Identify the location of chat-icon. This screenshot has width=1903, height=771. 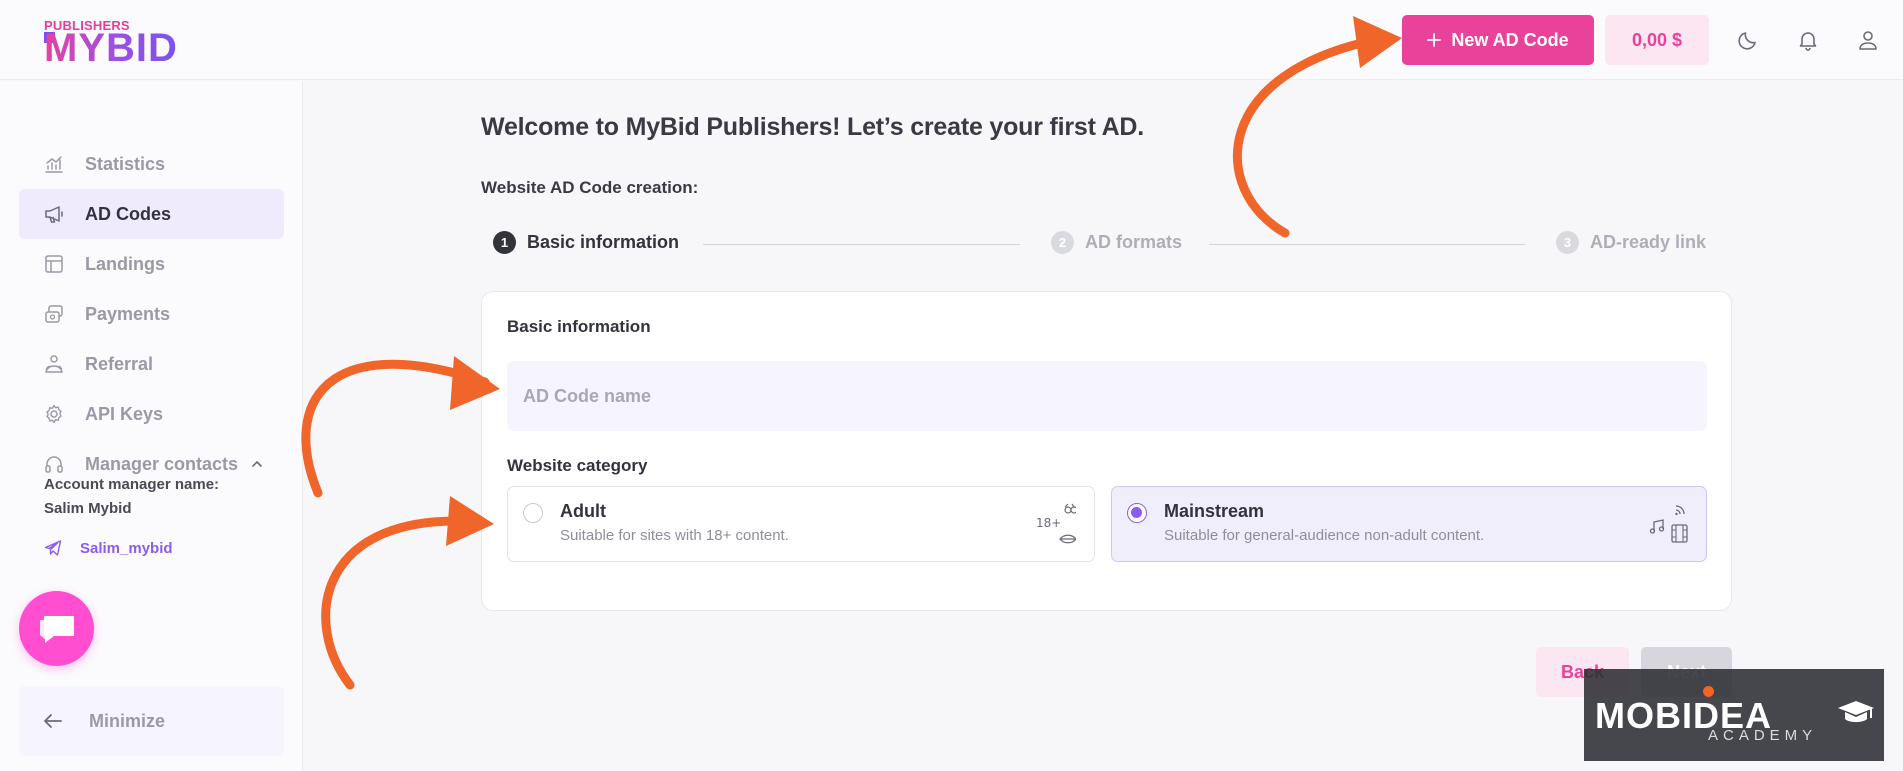
(56, 629).